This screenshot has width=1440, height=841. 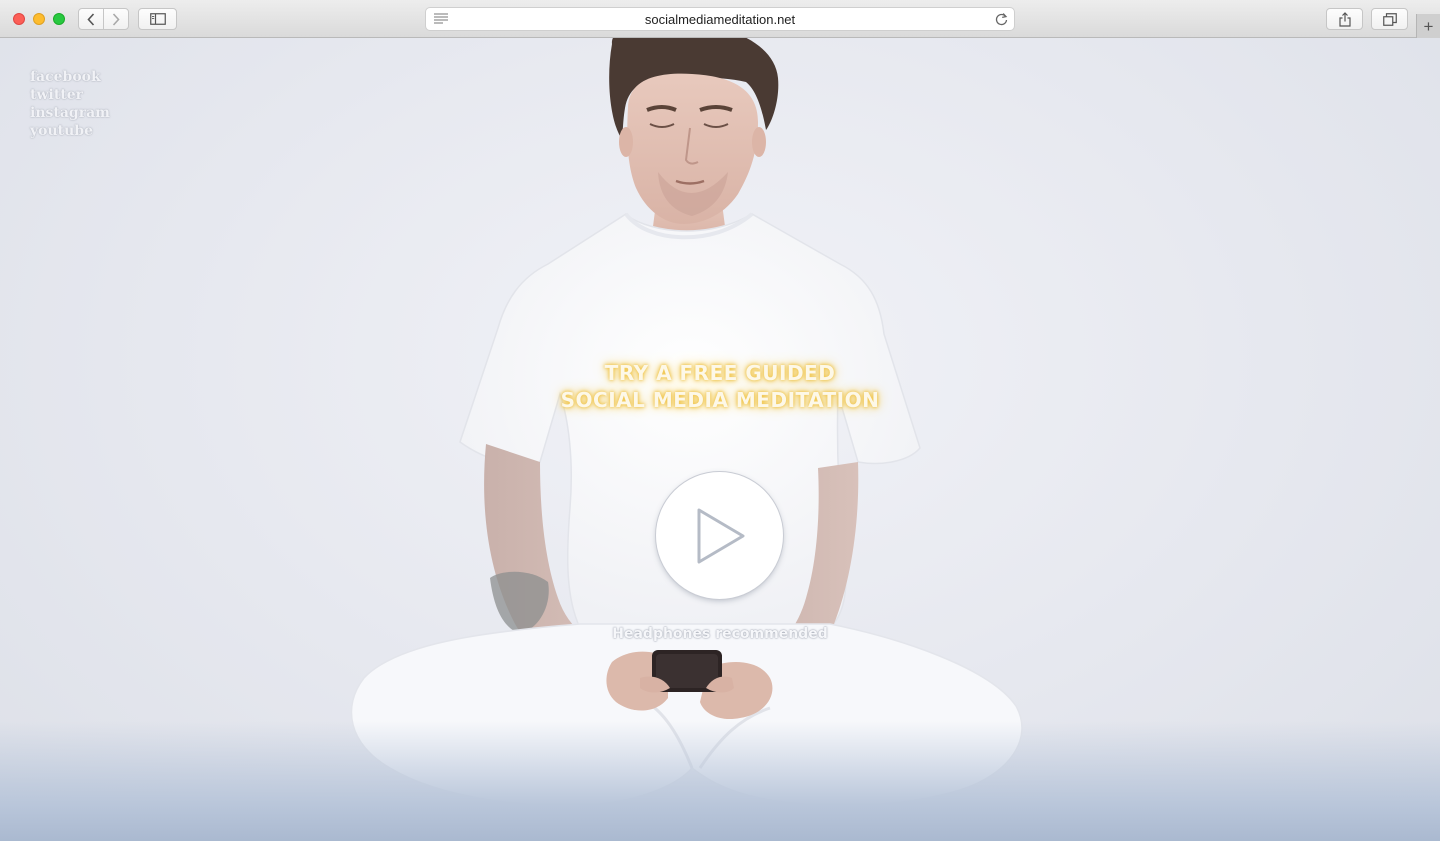 I want to click on share-icon, so click(x=1344, y=19).